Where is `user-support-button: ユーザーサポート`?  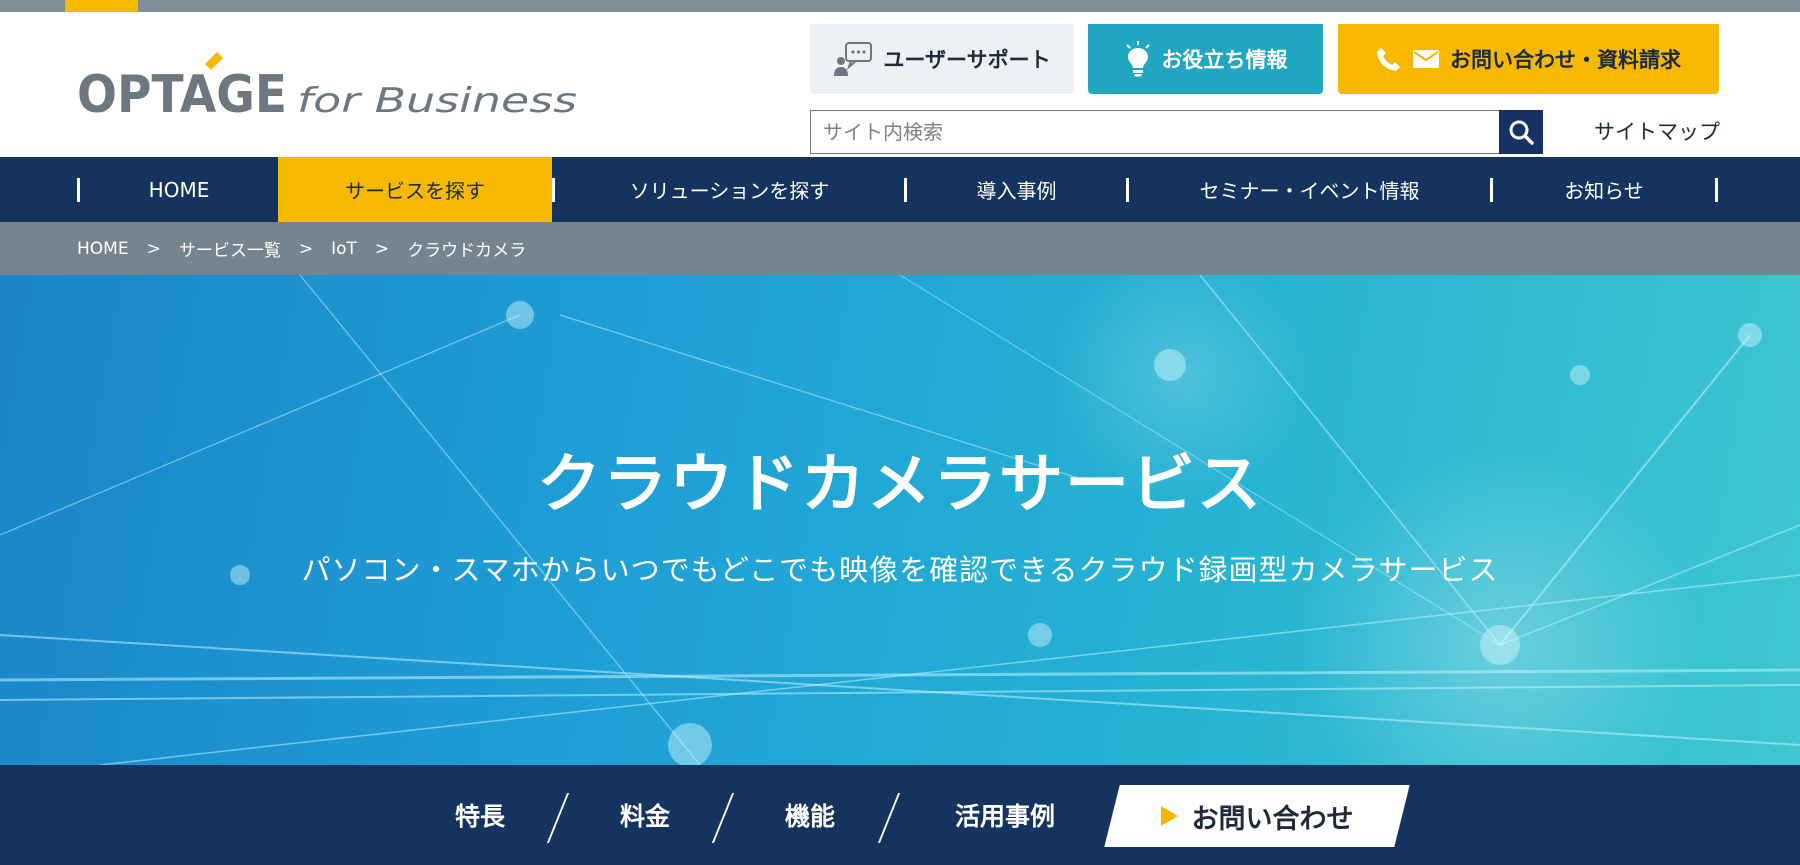
user-support-button: ユーザーサポート is located at coordinates (942, 59).